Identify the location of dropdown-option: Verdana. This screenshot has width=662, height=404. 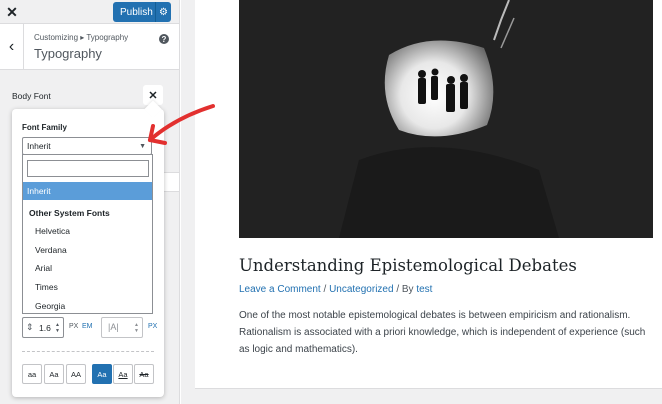
(87, 250).